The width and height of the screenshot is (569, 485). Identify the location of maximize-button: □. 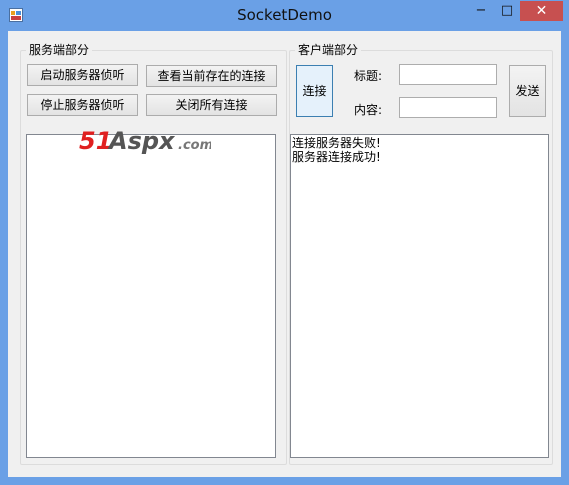
(507, 11).